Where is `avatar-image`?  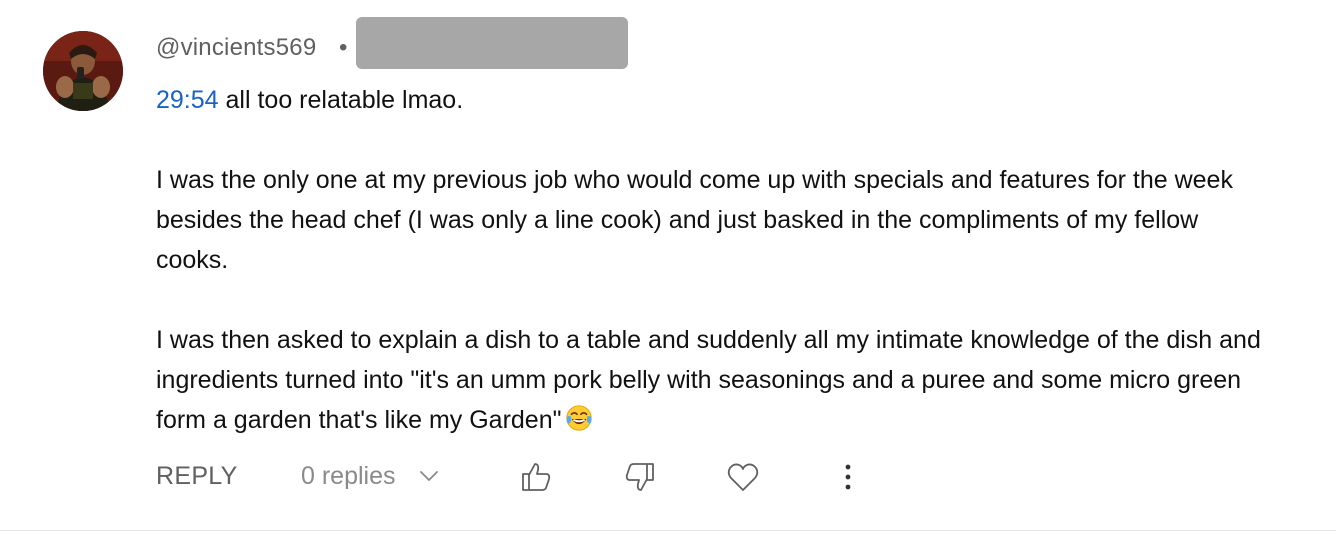 avatar-image is located at coordinates (83, 71).